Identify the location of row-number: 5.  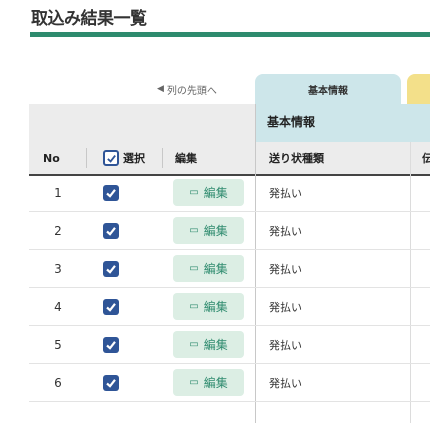
(58, 344).